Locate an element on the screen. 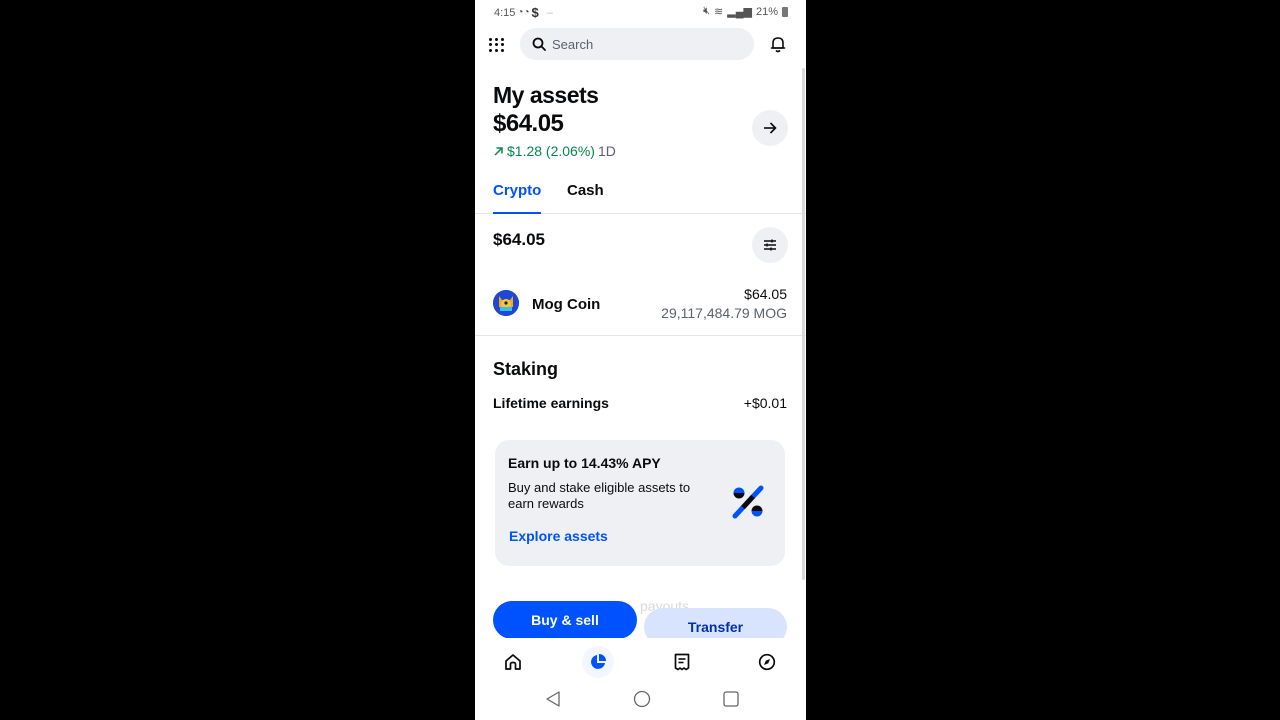 Image resolution: width=1280 pixels, height=720 pixels. app-grid-icon is located at coordinates (497, 45).